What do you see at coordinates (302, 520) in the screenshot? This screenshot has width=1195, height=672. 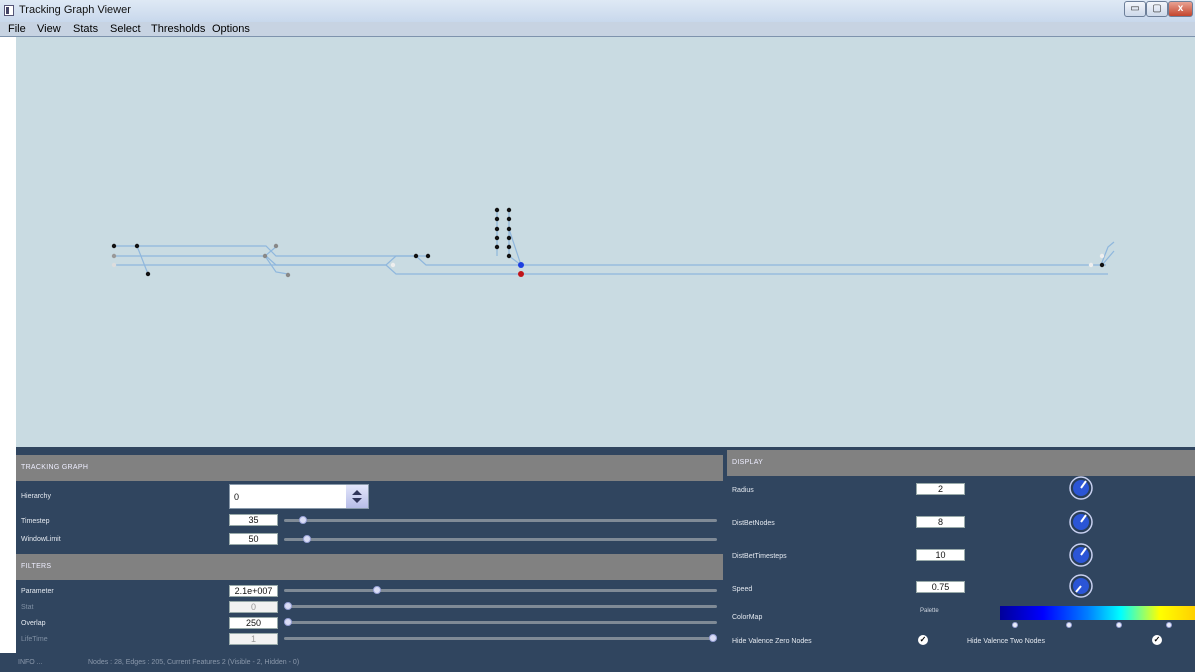 I see `timestep-slider-thumb` at bounding box center [302, 520].